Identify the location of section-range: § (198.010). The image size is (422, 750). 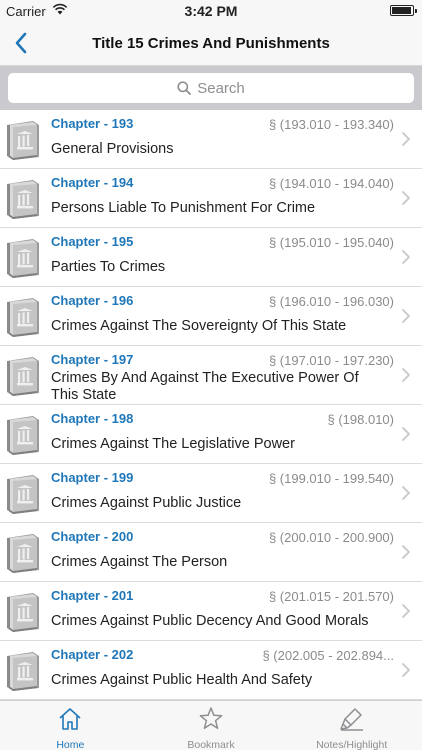
(361, 419).